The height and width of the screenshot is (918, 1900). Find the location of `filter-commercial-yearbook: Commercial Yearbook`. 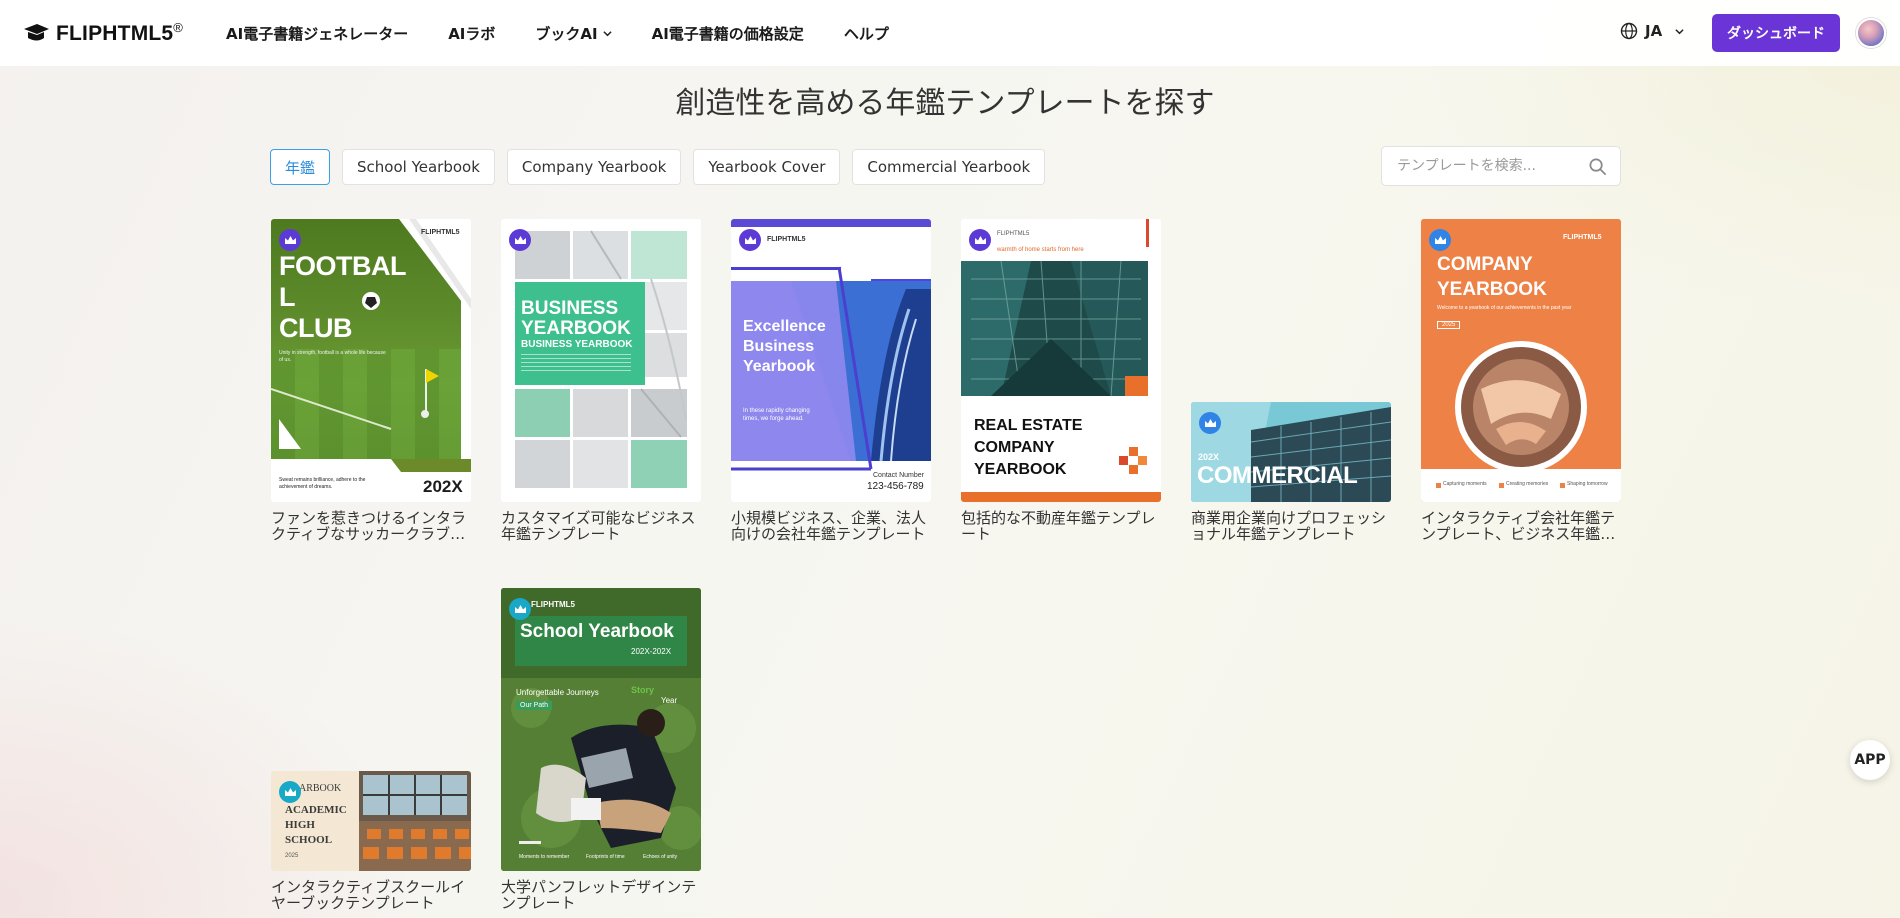

filter-commercial-yearbook: Commercial Yearbook is located at coordinates (949, 167).